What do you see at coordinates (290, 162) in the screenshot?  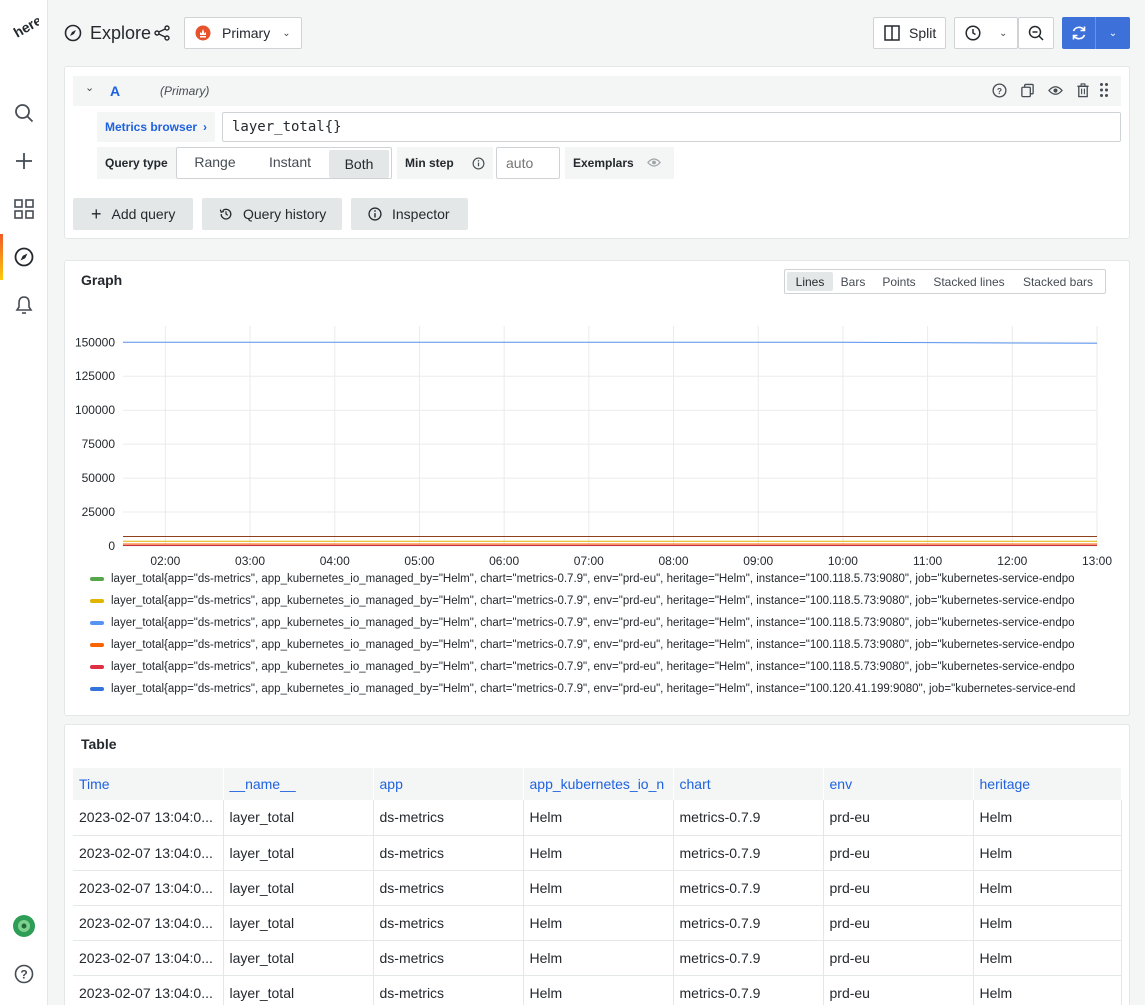 I see `query-type-instant: Instant` at bounding box center [290, 162].